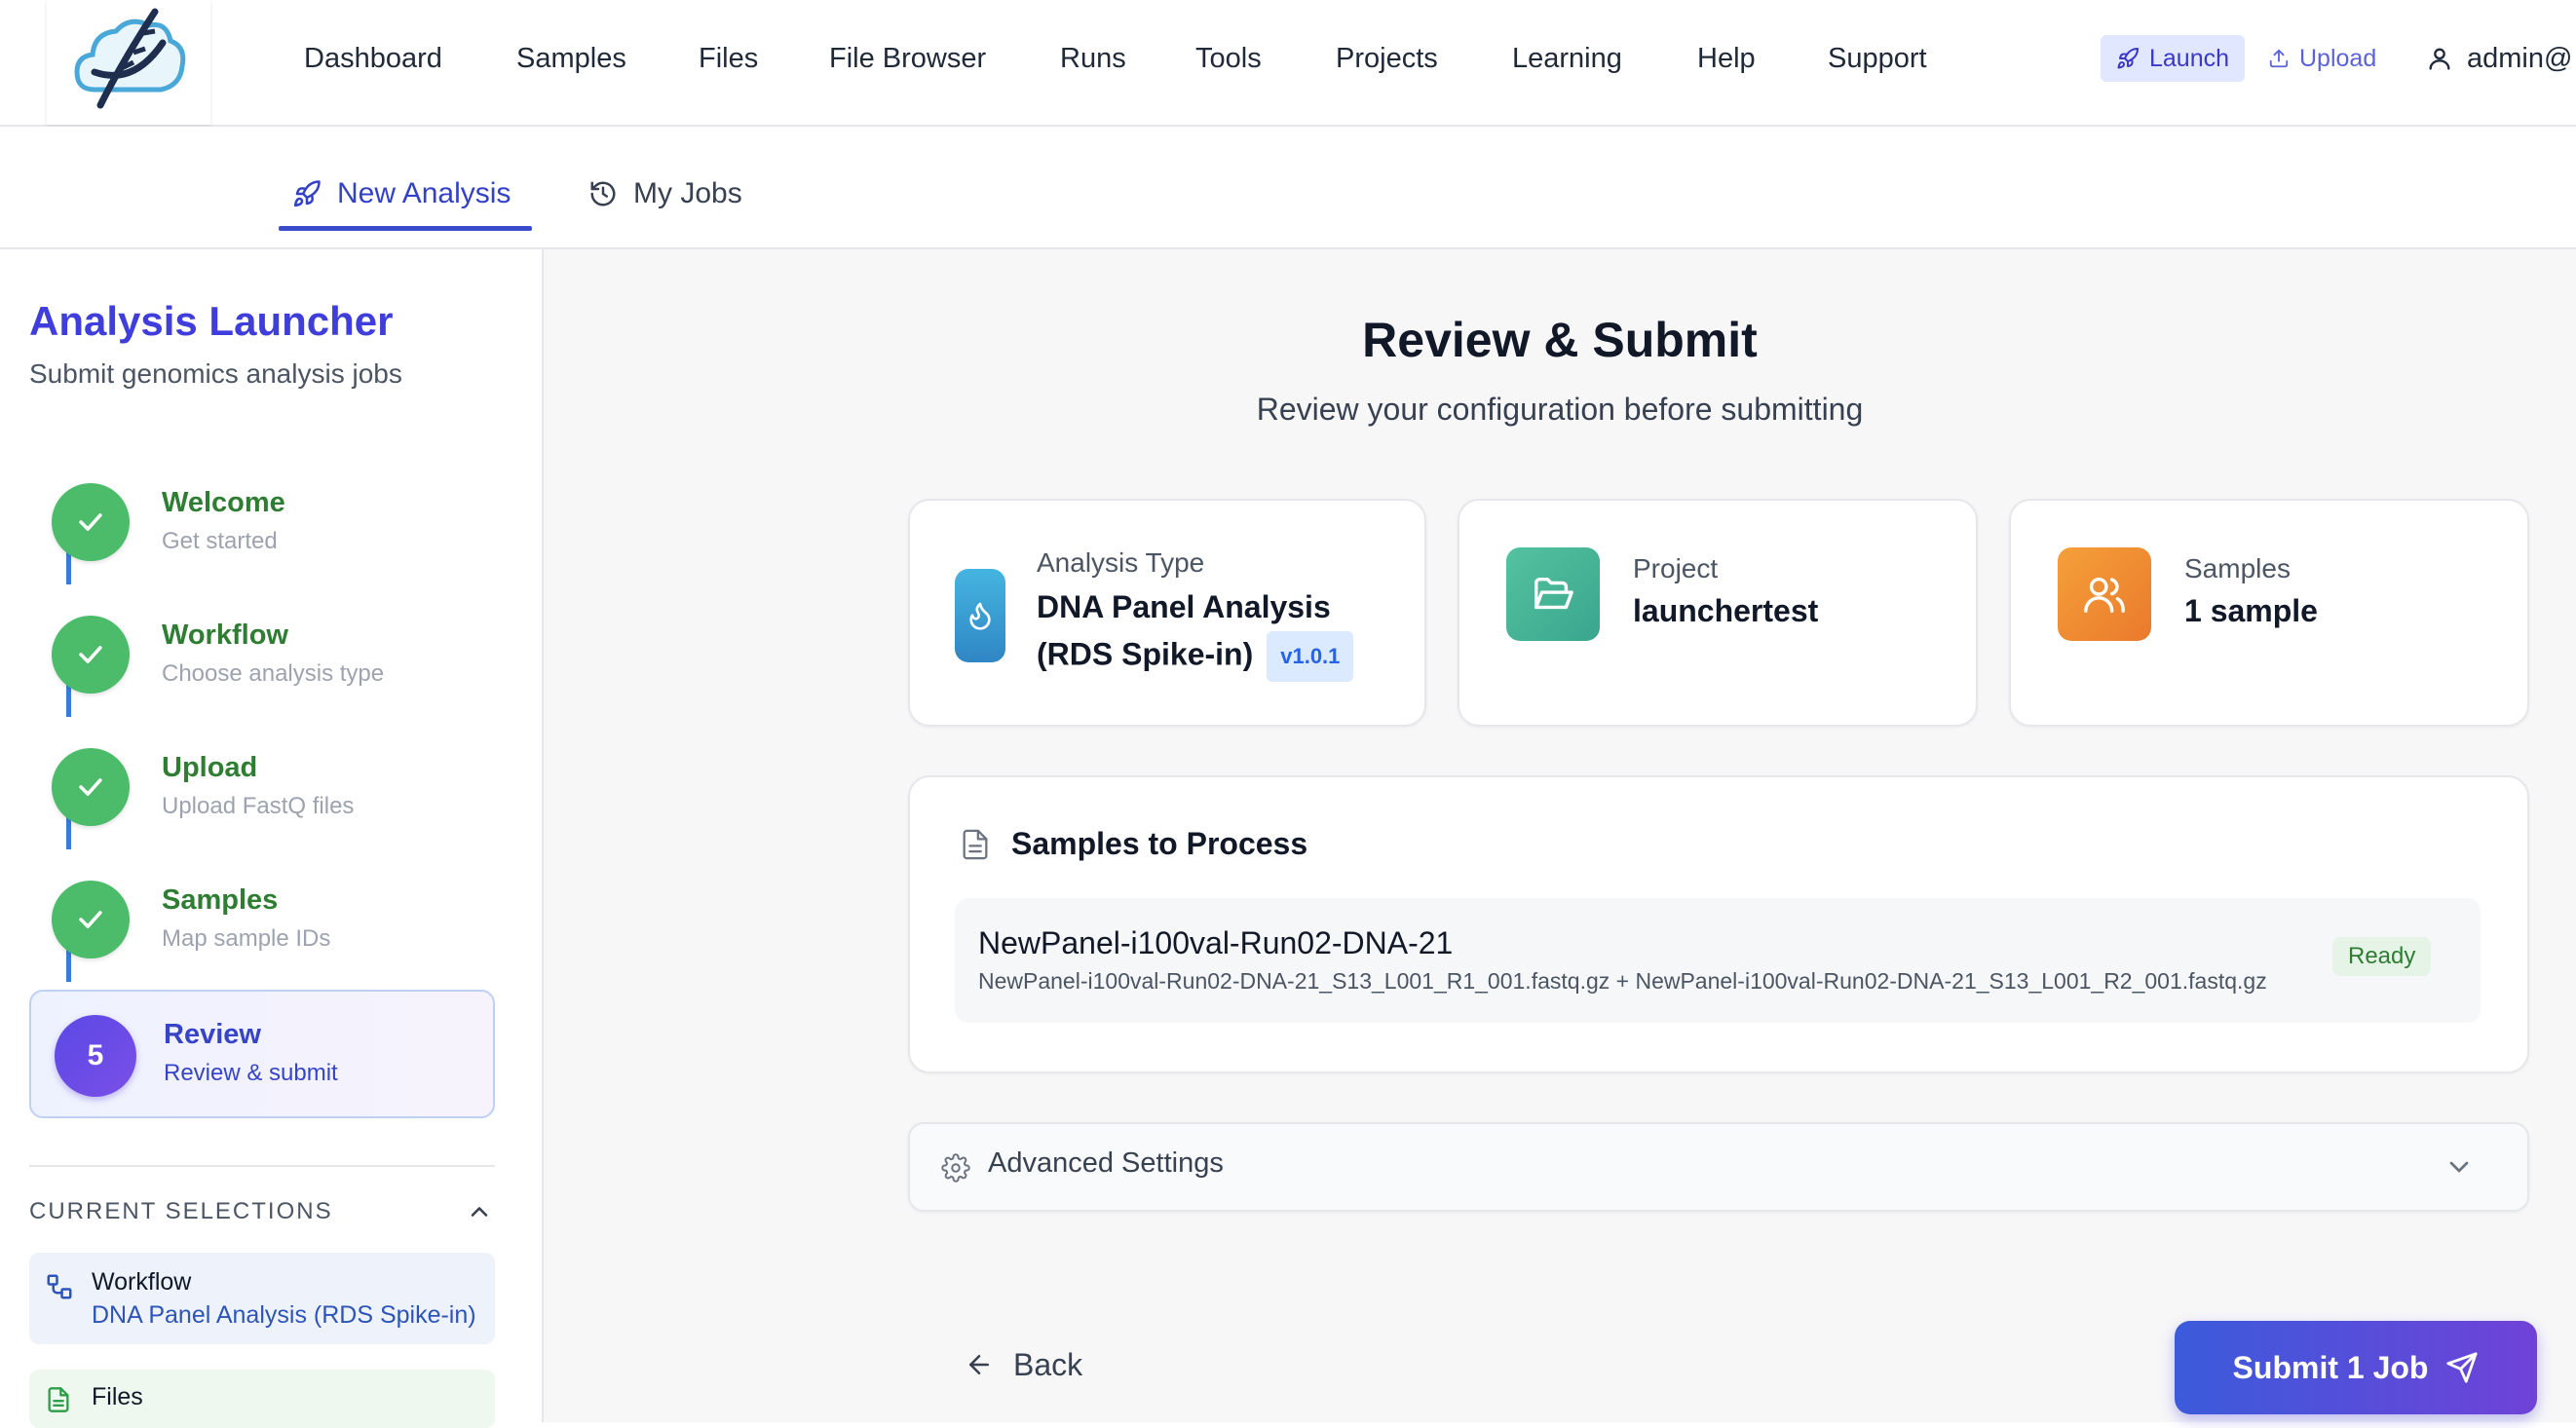 The width and height of the screenshot is (2576, 1428). I want to click on nav-dashboard: Dashboard, so click(373, 58).